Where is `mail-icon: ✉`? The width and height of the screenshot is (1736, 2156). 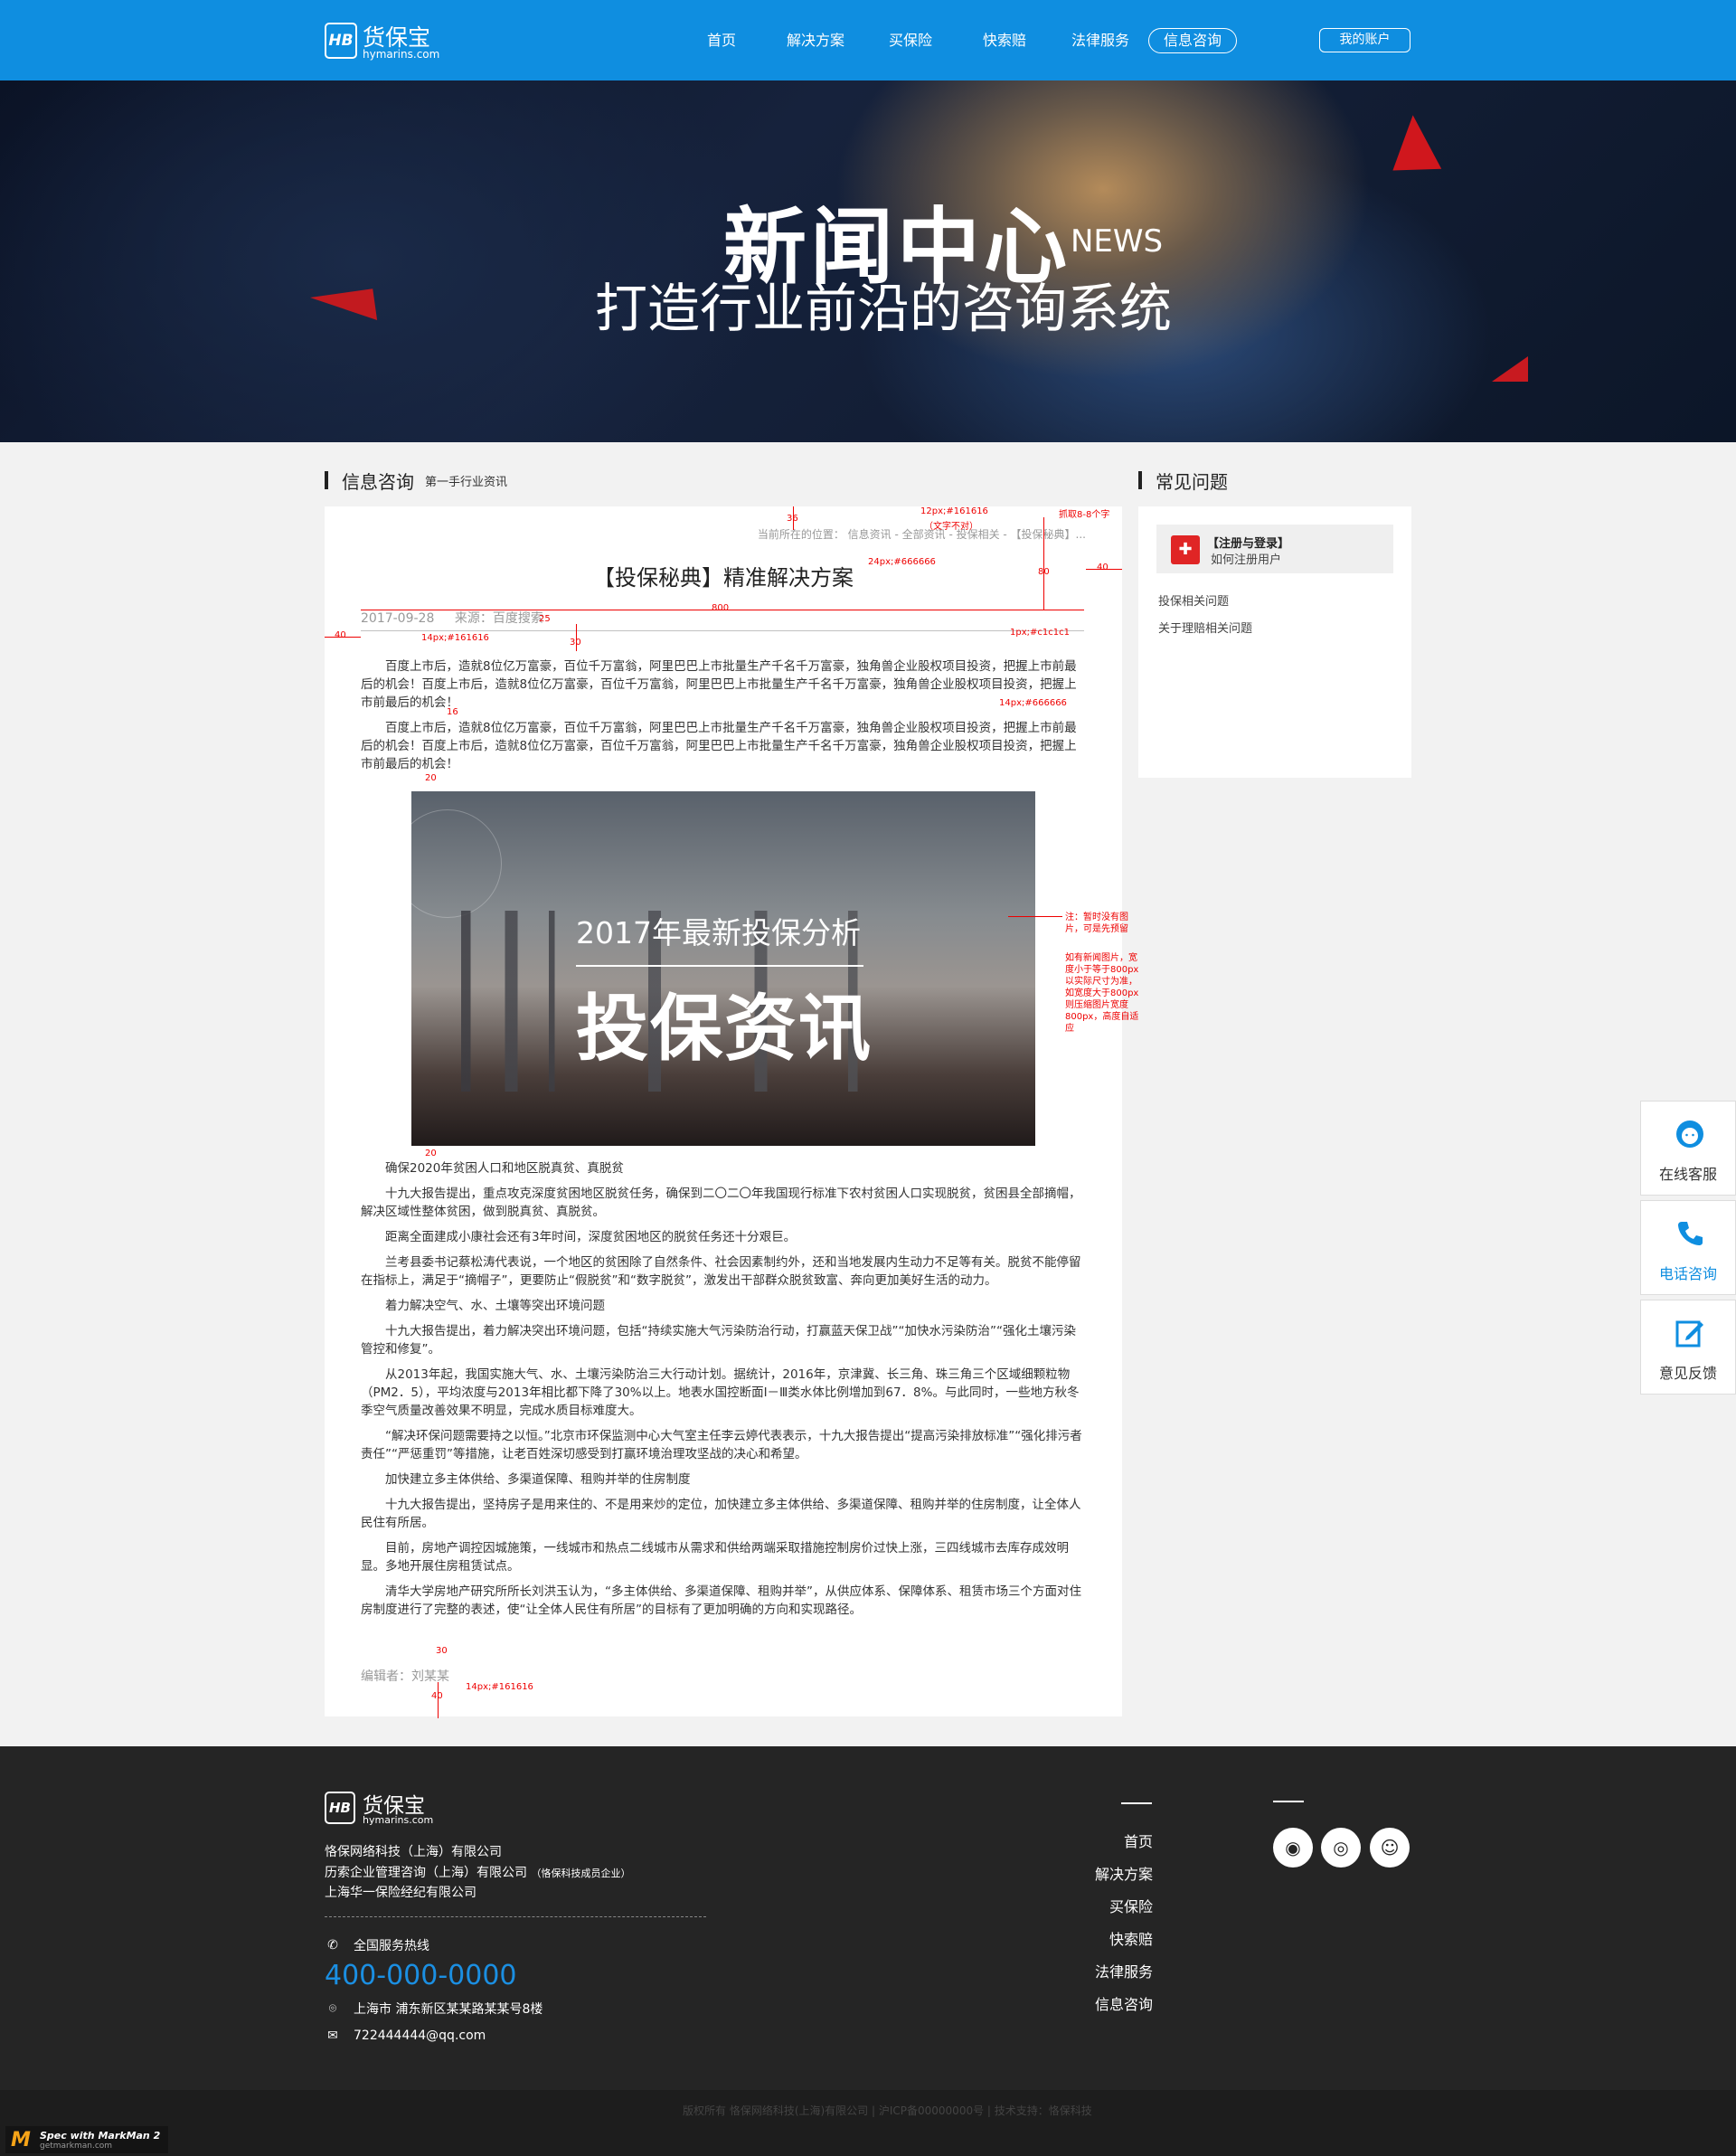 mail-icon: ✉ is located at coordinates (332, 2035).